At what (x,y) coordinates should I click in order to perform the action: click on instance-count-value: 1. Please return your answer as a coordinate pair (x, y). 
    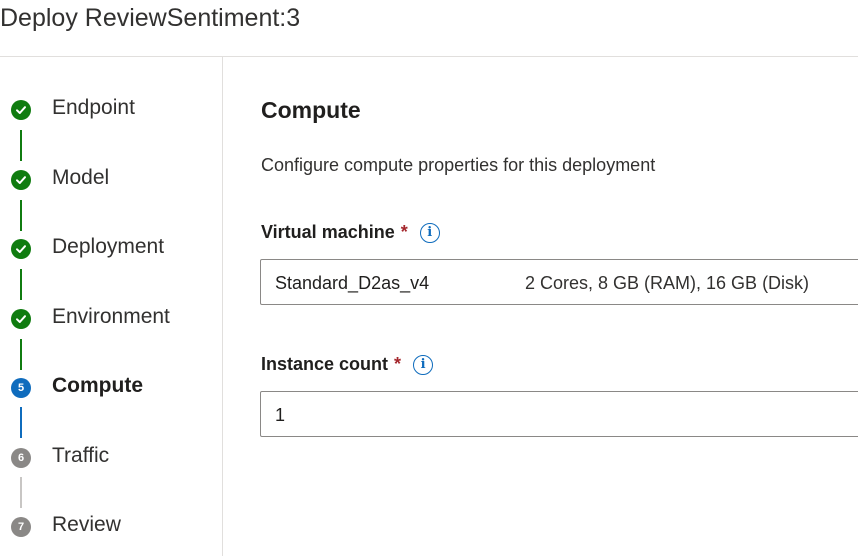
    Looking at the image, I should click on (280, 415).